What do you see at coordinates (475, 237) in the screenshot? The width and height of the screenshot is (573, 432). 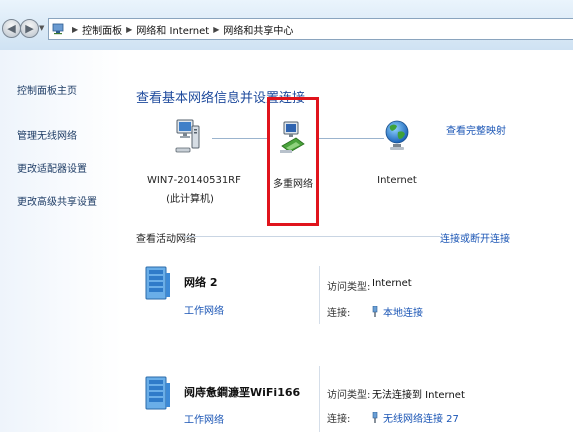 I see `connect-disconnect-link: 连接或断开连接` at bounding box center [475, 237].